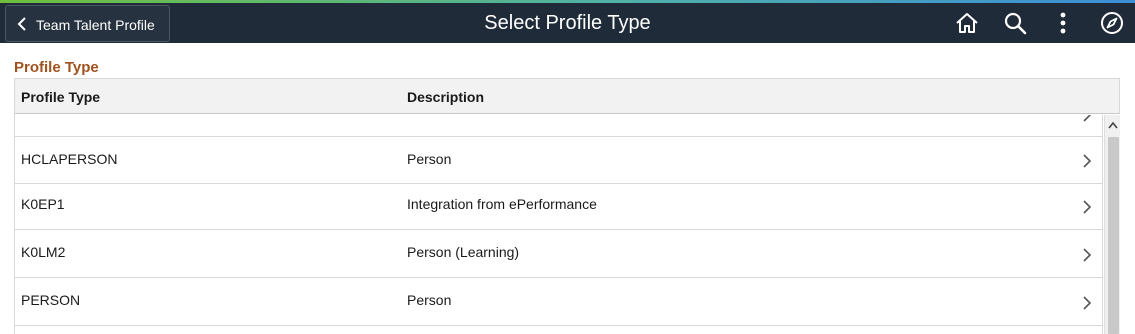 The height and width of the screenshot is (334, 1135). I want to click on profile-type-cell: K0LM2, so click(43, 252).